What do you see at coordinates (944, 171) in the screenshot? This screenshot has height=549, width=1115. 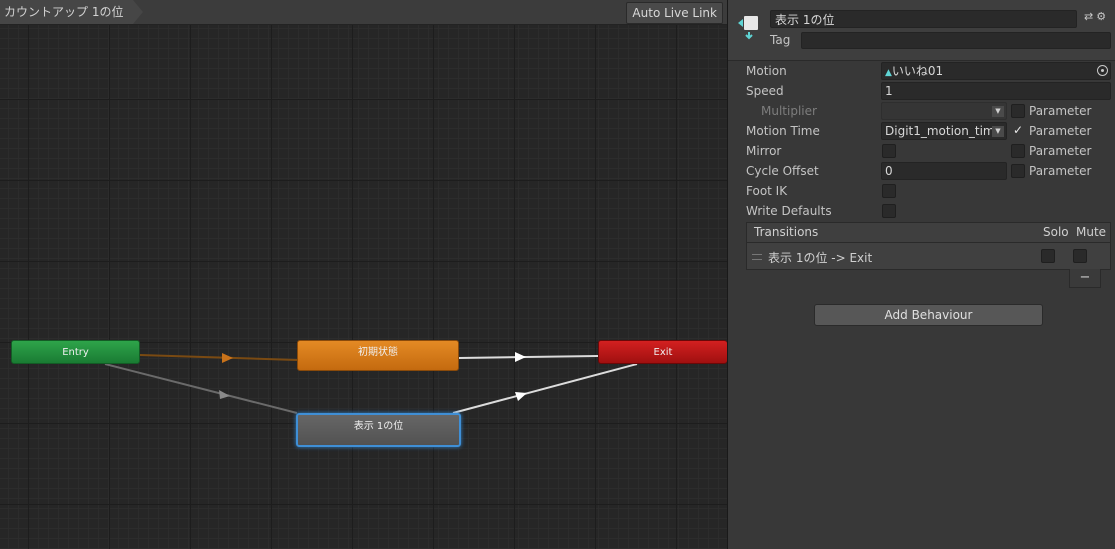 I see `cycle-offset-field: 0` at bounding box center [944, 171].